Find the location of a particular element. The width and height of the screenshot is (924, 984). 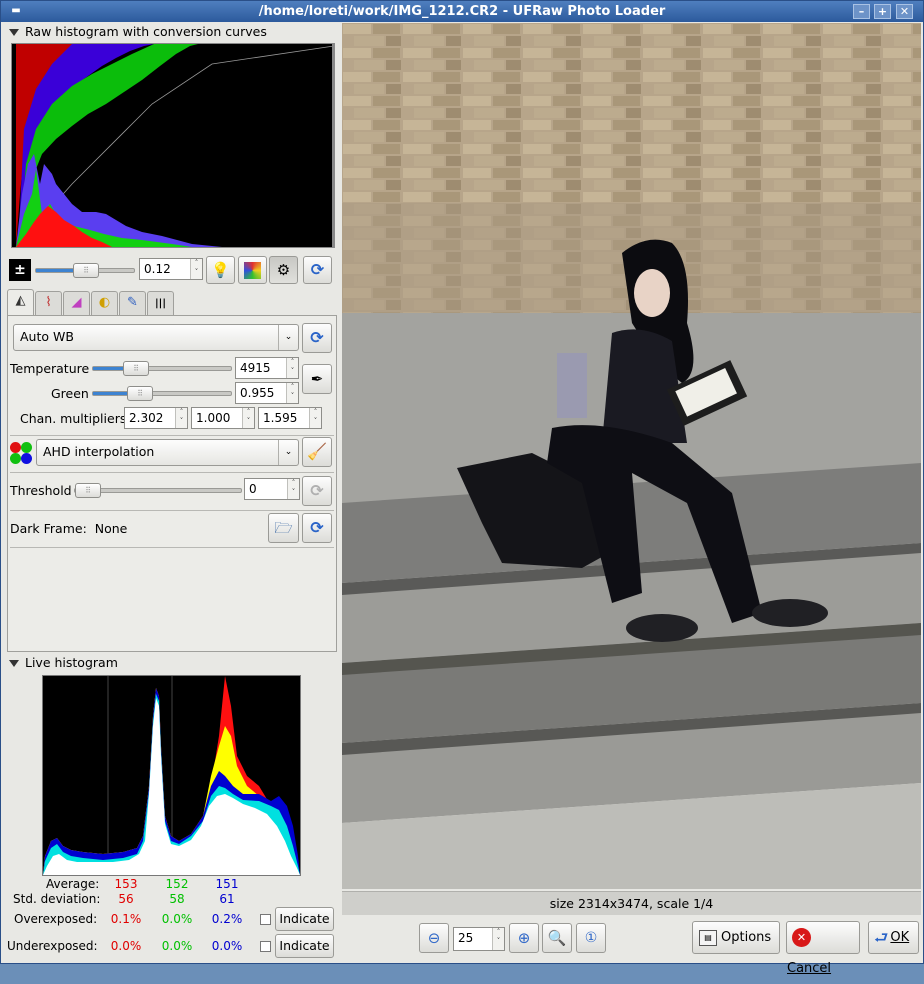

white-balance-combo: Auto WB ⌄ is located at coordinates (156, 337).